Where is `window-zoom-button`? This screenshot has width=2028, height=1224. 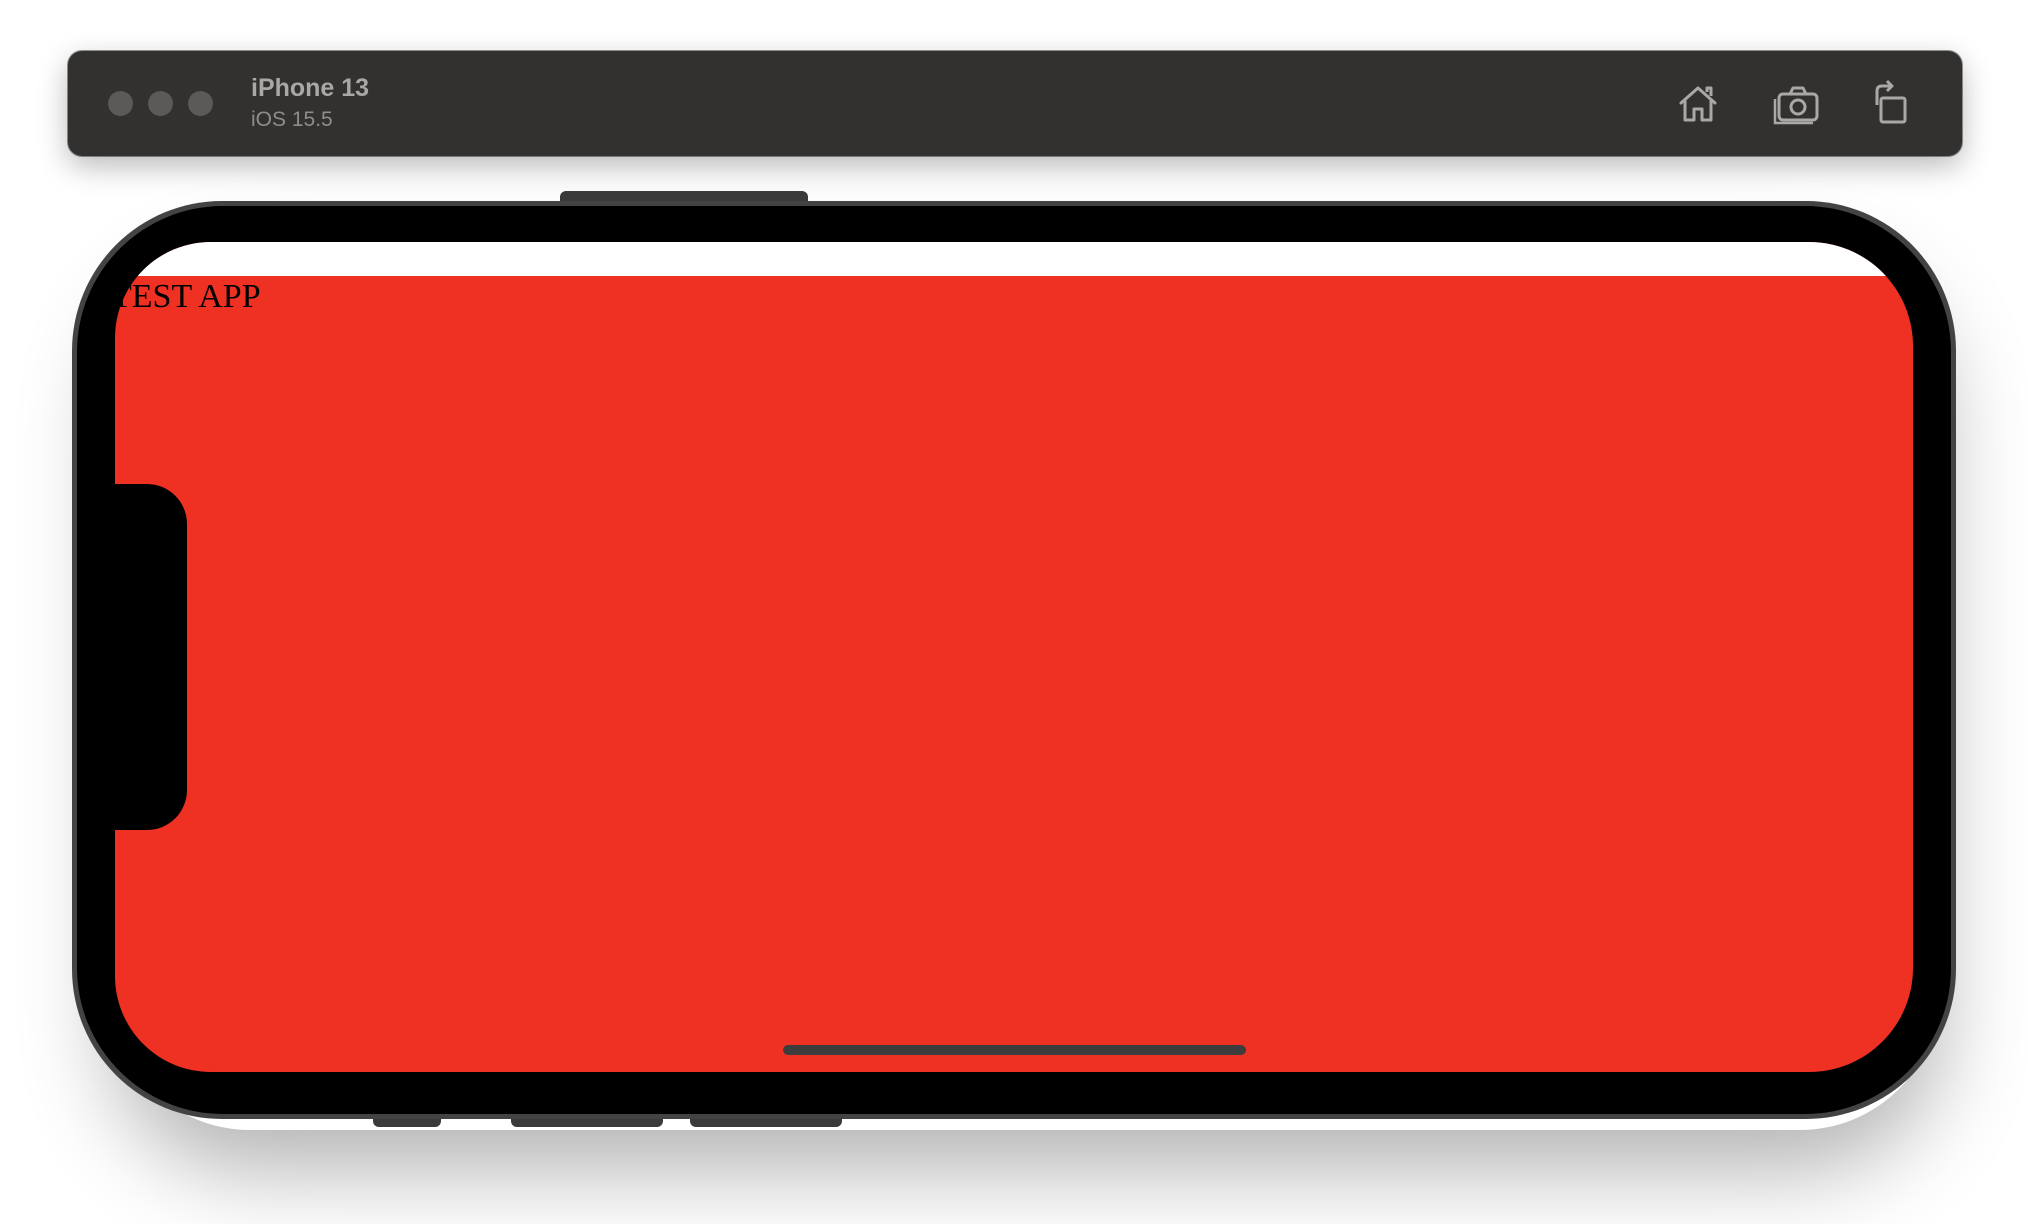
window-zoom-button is located at coordinates (200, 103).